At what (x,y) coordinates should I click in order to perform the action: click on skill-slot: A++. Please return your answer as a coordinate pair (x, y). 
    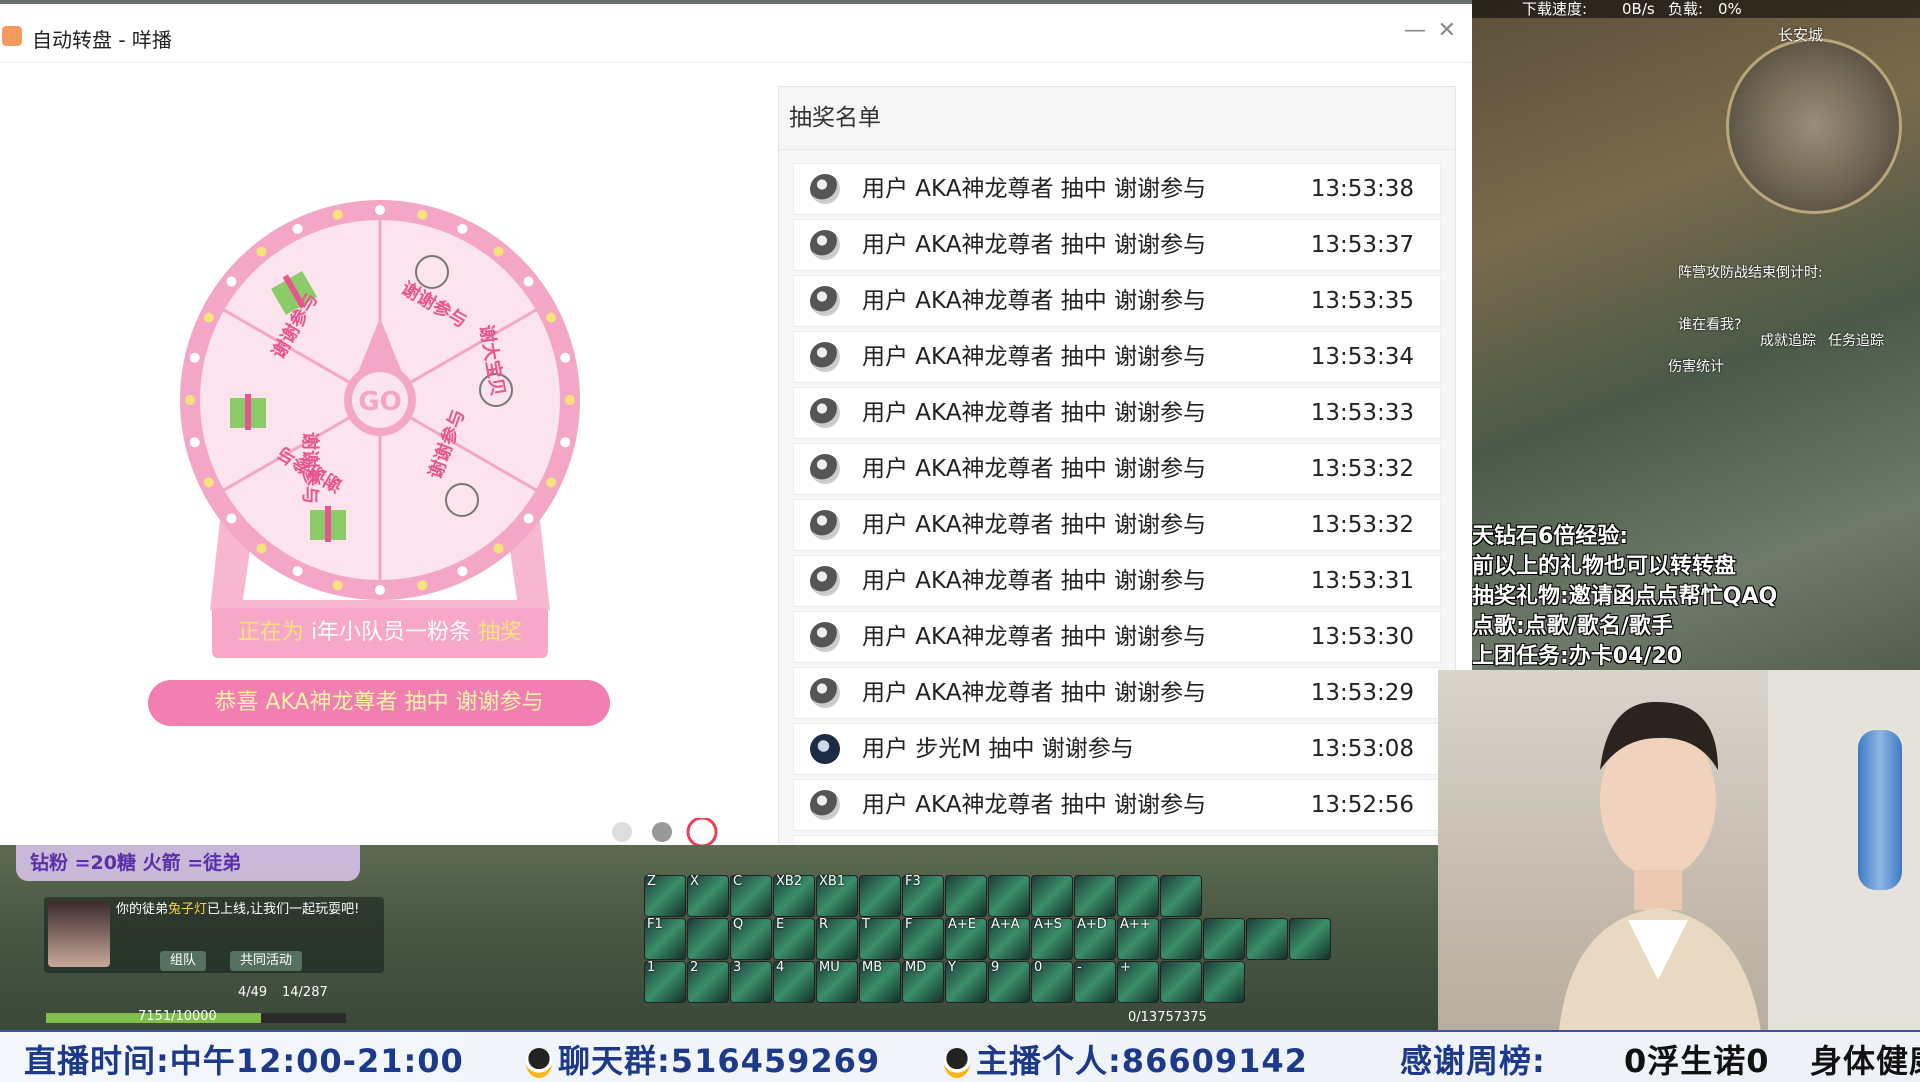
    Looking at the image, I should click on (1138, 938).